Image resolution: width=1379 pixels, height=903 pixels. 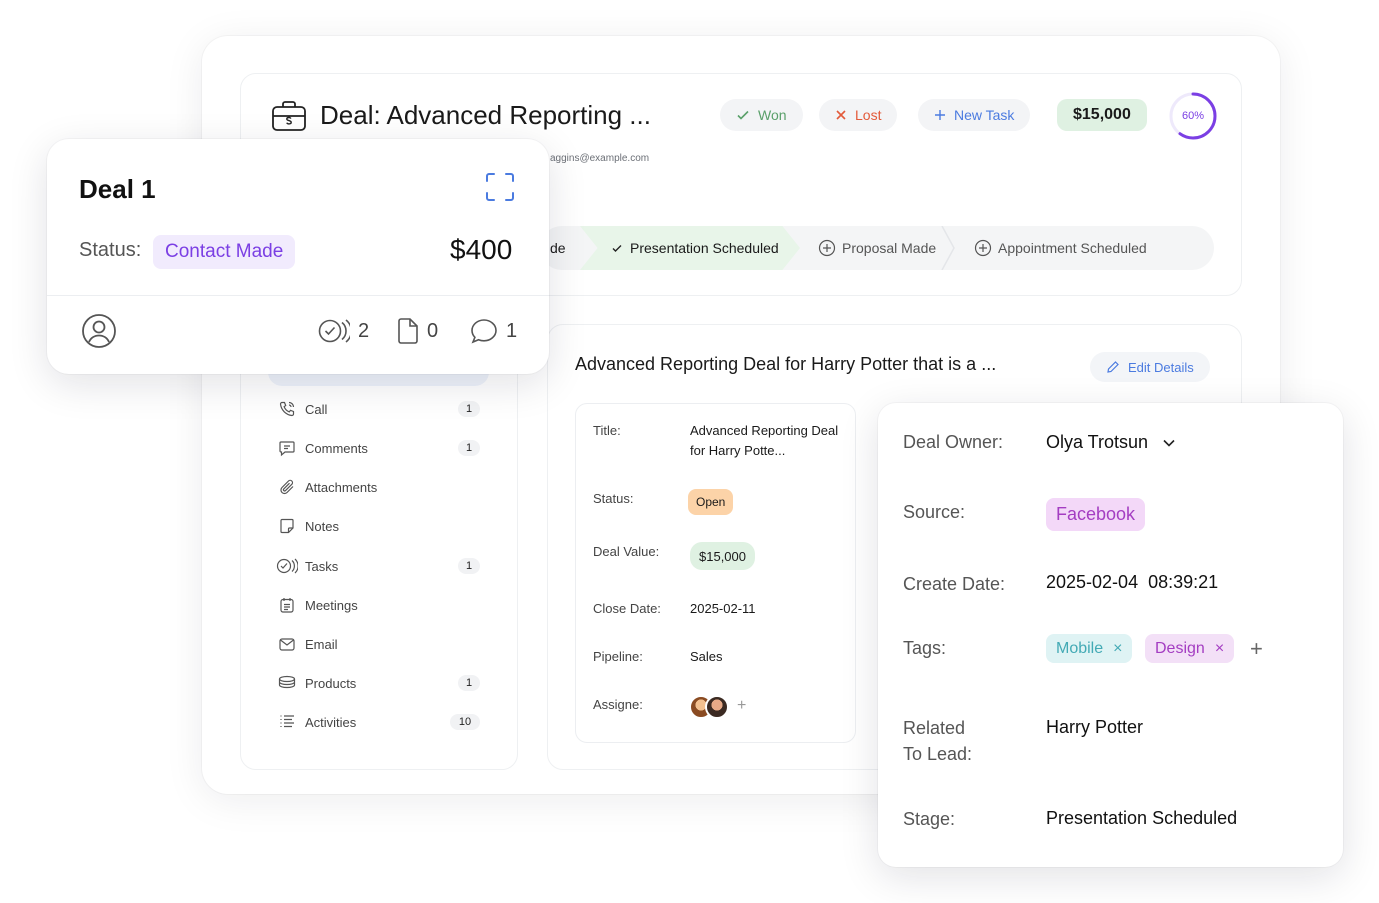 What do you see at coordinates (925, 648) in the screenshot?
I see `tags-label: Tags:` at bounding box center [925, 648].